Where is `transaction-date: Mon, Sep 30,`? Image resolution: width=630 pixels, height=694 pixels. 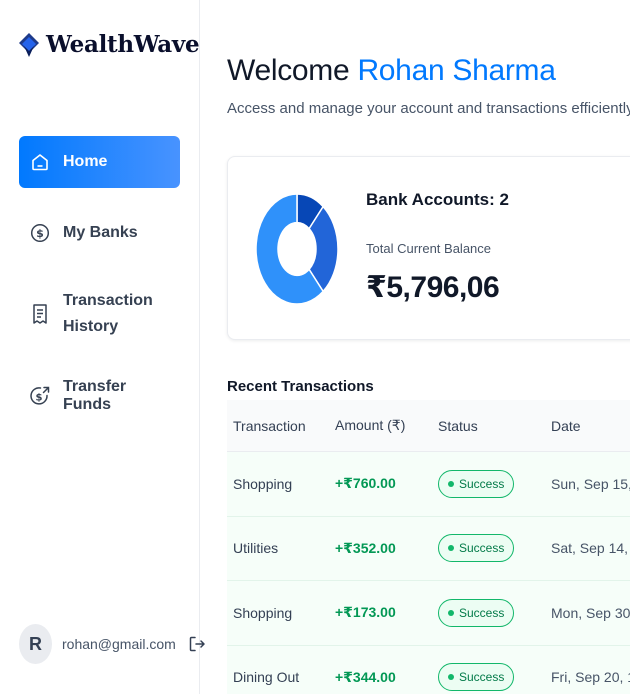 transaction-date: Mon, Sep 30, is located at coordinates (590, 612).